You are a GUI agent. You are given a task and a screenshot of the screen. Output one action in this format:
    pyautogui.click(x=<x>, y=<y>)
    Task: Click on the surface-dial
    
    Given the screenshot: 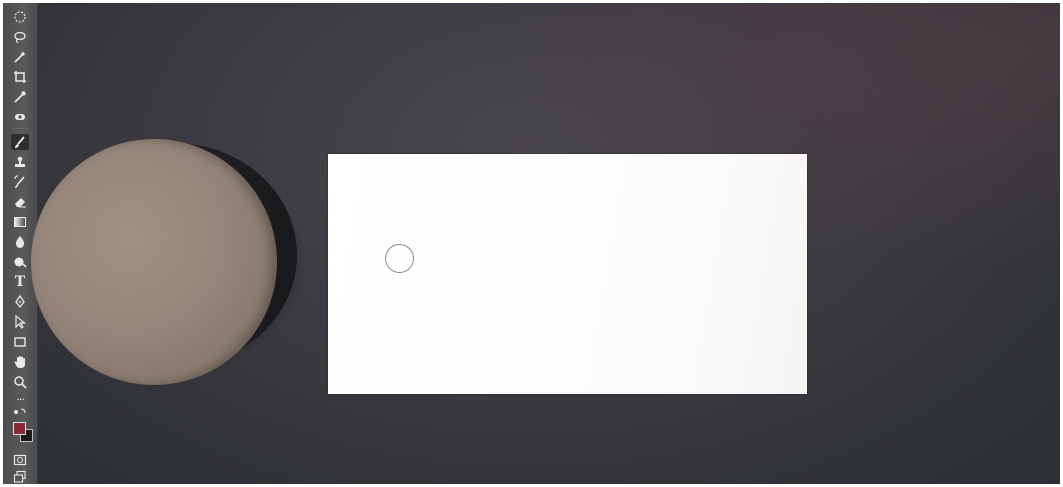 What is the action you would take?
    pyautogui.click(x=154, y=262)
    